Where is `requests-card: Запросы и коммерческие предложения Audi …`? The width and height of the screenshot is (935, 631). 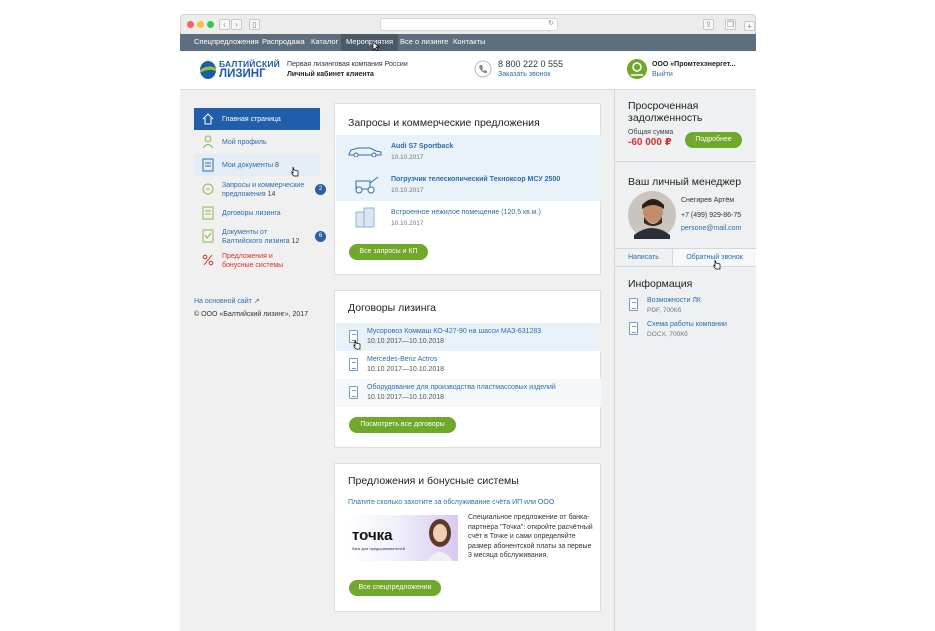
requests-card: Запросы и коммерческие предложения Audi … is located at coordinates (467, 189).